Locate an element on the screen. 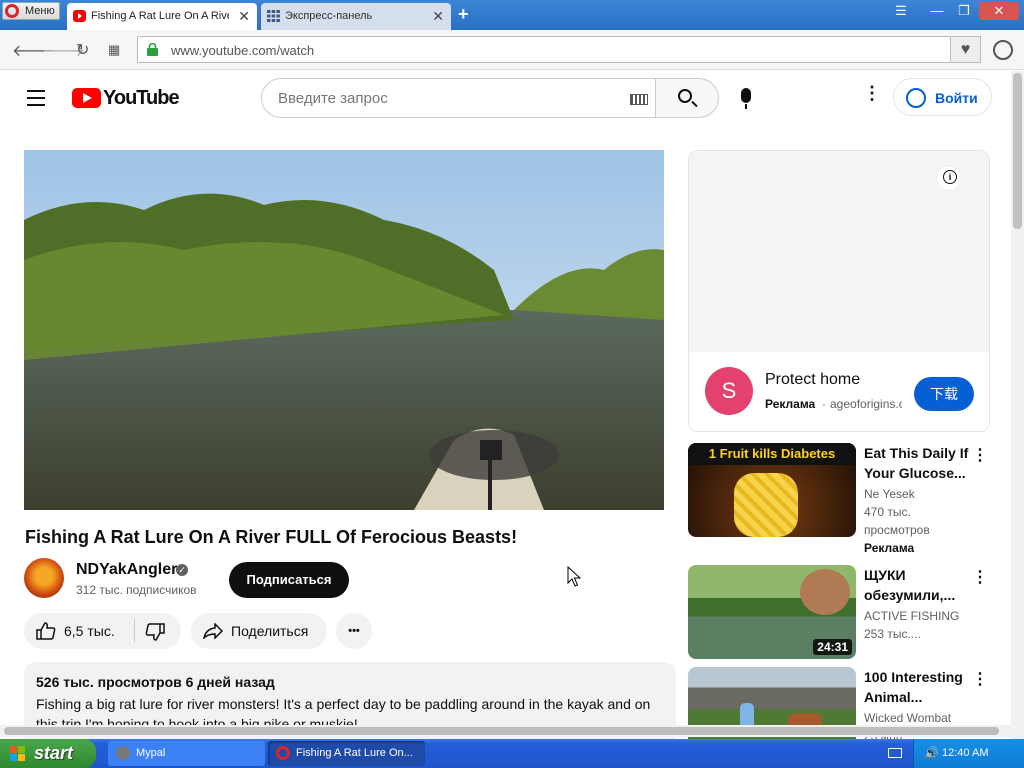  microphone-icon is located at coordinates (746, 98).